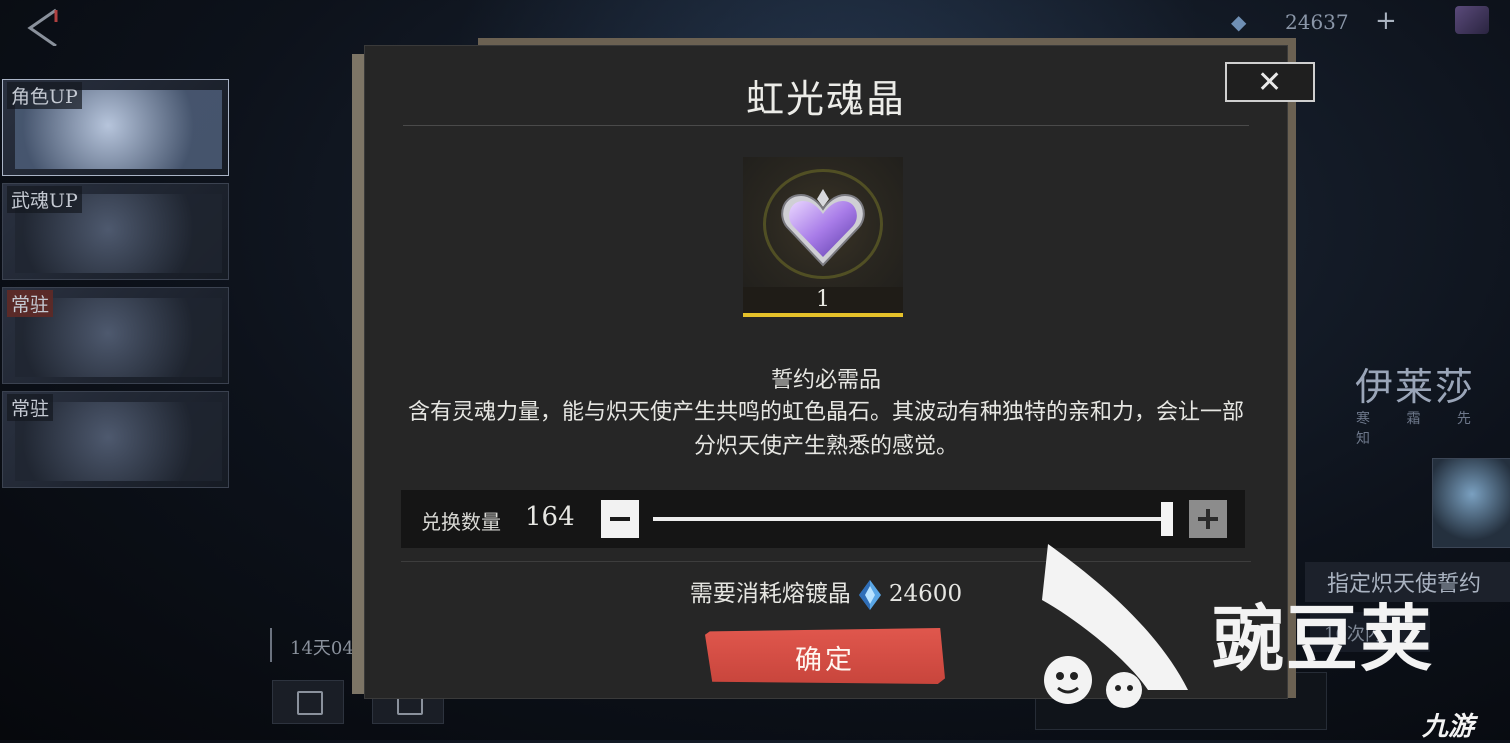 This screenshot has width=1510, height=743. I want to click on minus-icon, so click(620, 519).